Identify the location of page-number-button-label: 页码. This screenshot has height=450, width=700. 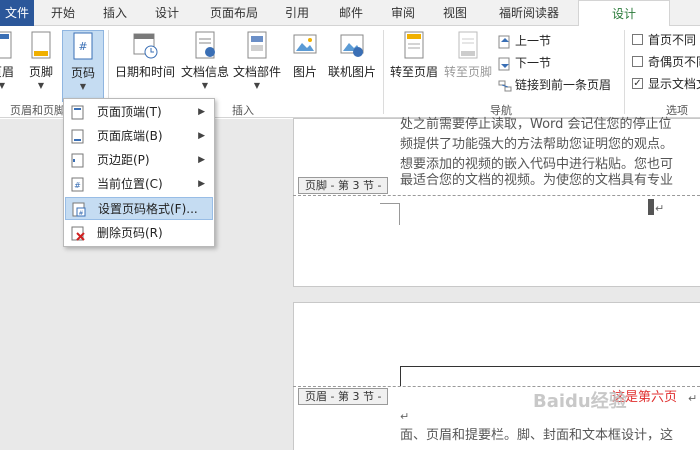
(82, 73).